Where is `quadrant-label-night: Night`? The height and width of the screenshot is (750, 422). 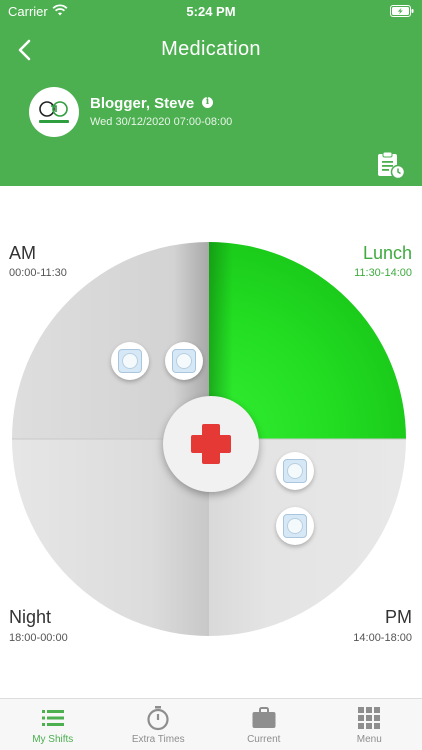
quadrant-label-night: Night is located at coordinates (30, 617).